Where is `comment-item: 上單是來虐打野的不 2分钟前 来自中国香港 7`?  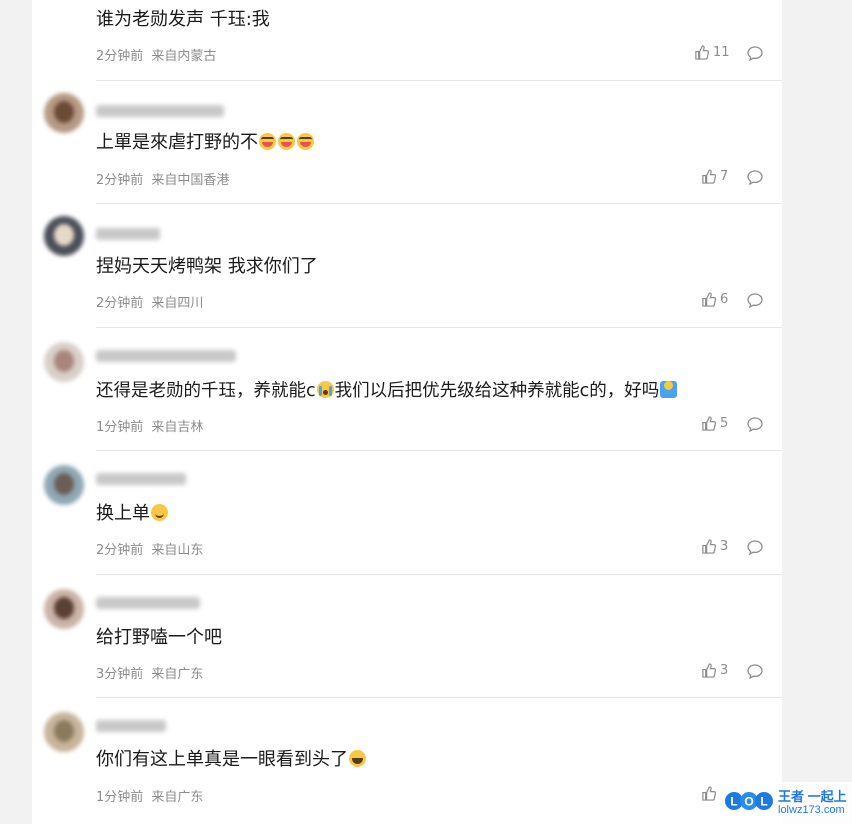
comment-item: 上單是來虐打野的不 2分钟前 来自中国香港 7 is located at coordinates (407, 142).